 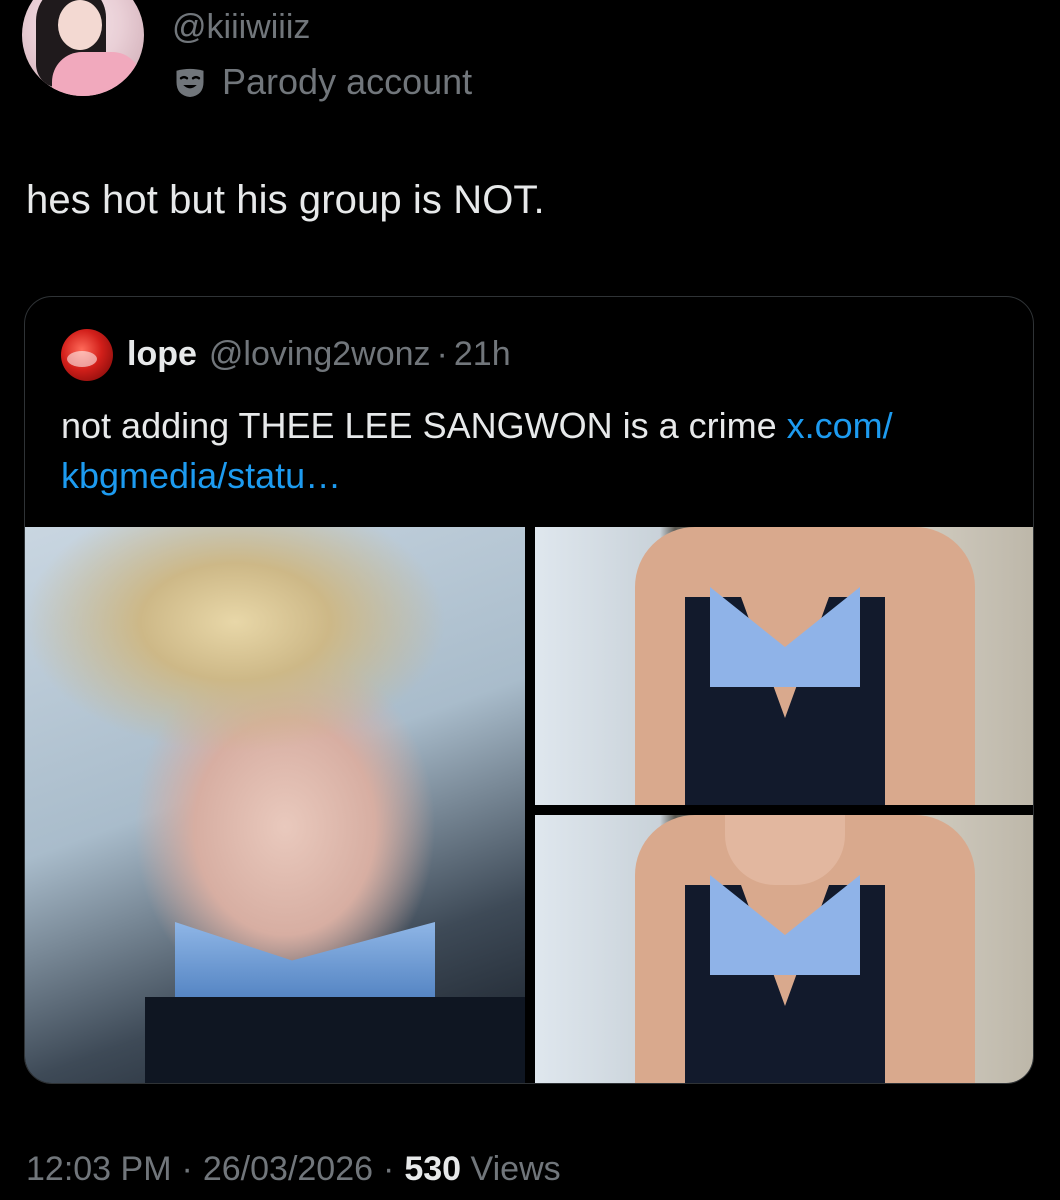 I want to click on parody-account-label: Parody account, so click(x=322, y=82).